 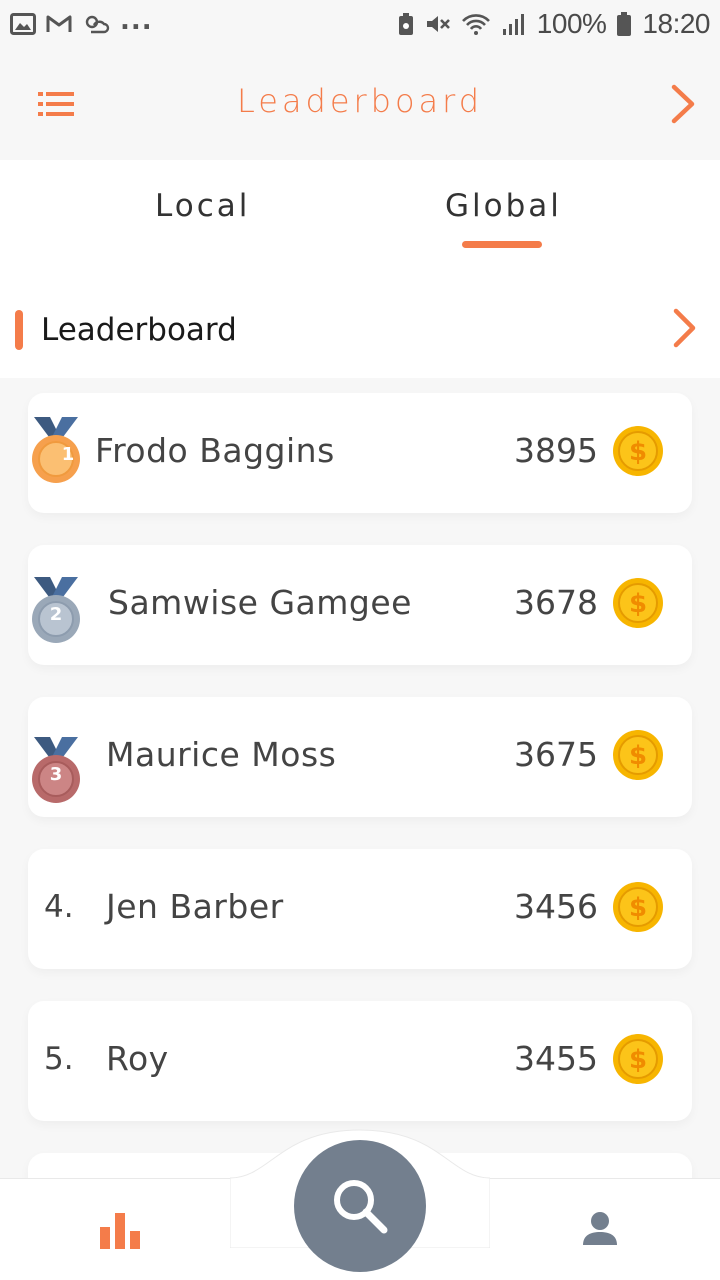 What do you see at coordinates (96, 24) in the screenshot?
I see `weather-notification-icon` at bounding box center [96, 24].